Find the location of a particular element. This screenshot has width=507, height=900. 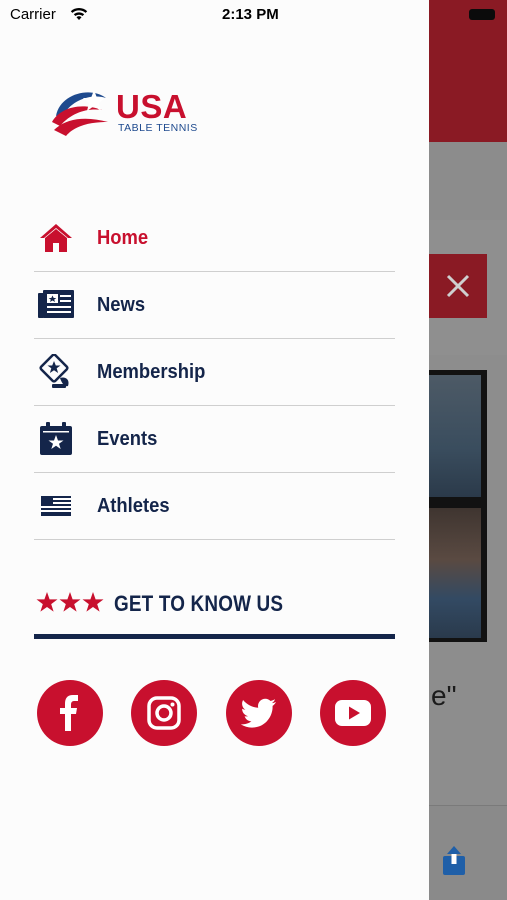

three-stars-icon is located at coordinates (70, 602).